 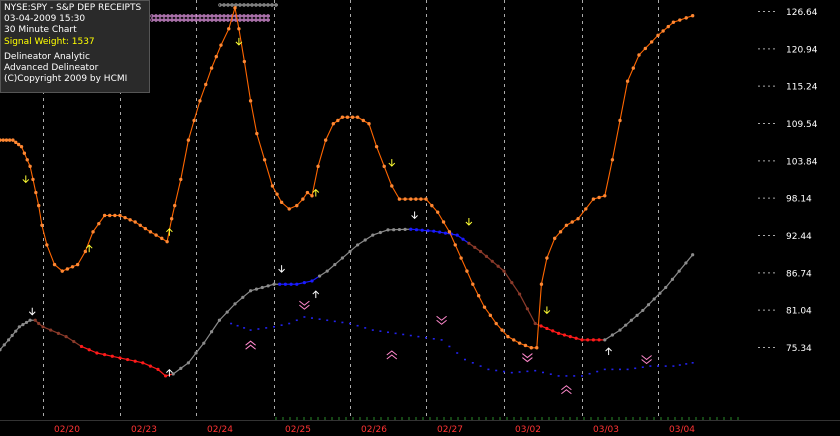 I want to click on y-tick-label: 75.34, so click(x=799, y=349).